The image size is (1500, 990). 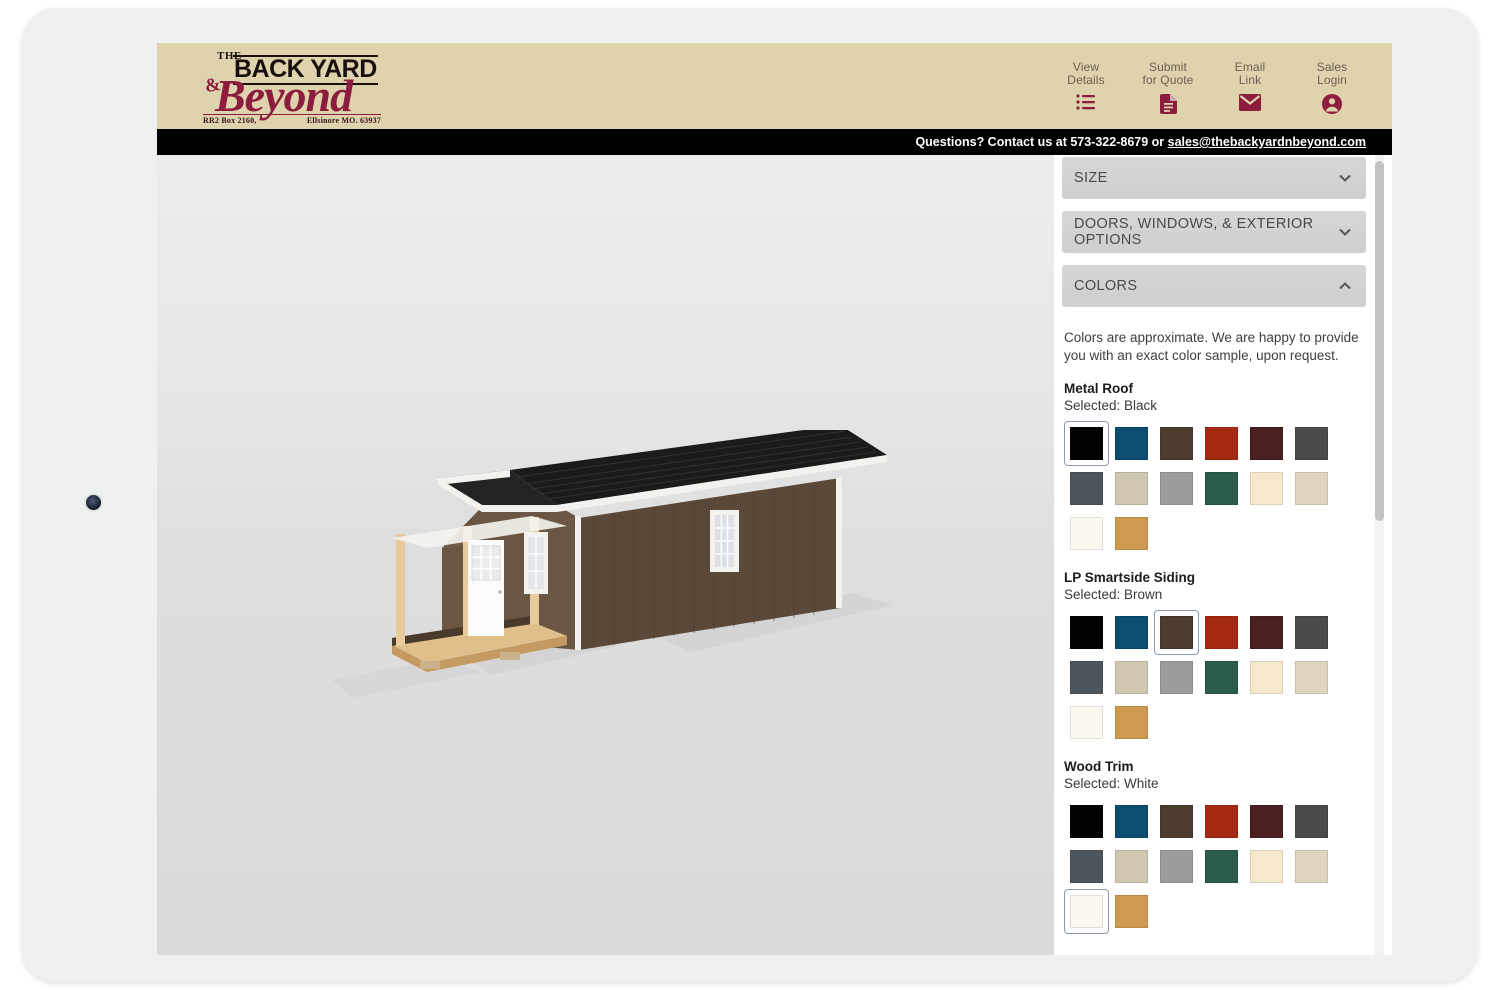 I want to click on skid-left, so click(x=430, y=665).